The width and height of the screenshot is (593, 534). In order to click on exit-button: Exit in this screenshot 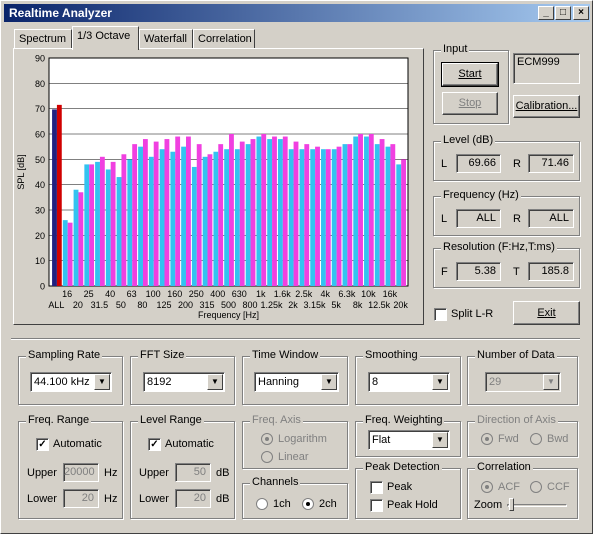, I will do `click(546, 313)`.